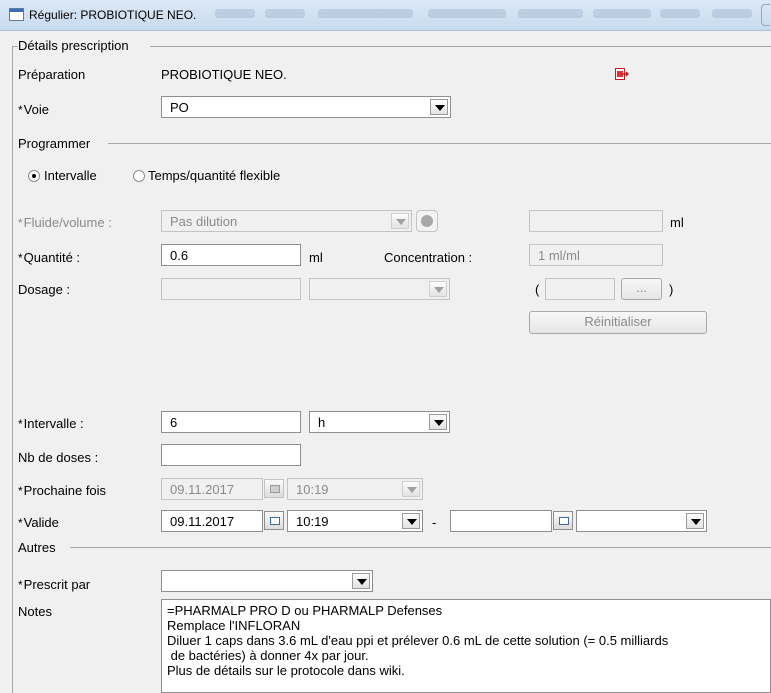 The image size is (771, 693). Describe the element at coordinates (52, 74) in the screenshot. I see `preparation-label: Préparation` at that location.